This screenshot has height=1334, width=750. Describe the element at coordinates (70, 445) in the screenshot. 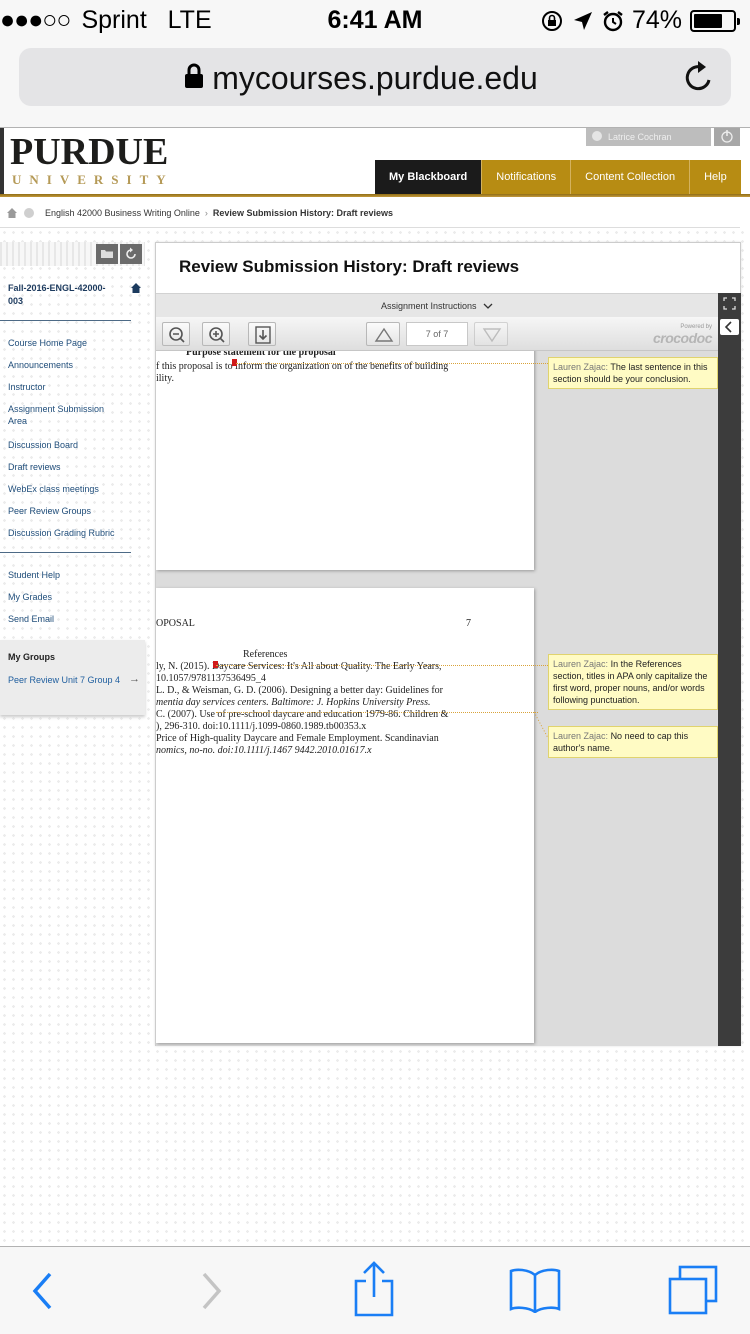

I see `sidebar-item-discussion-board: Discussion Board` at that location.